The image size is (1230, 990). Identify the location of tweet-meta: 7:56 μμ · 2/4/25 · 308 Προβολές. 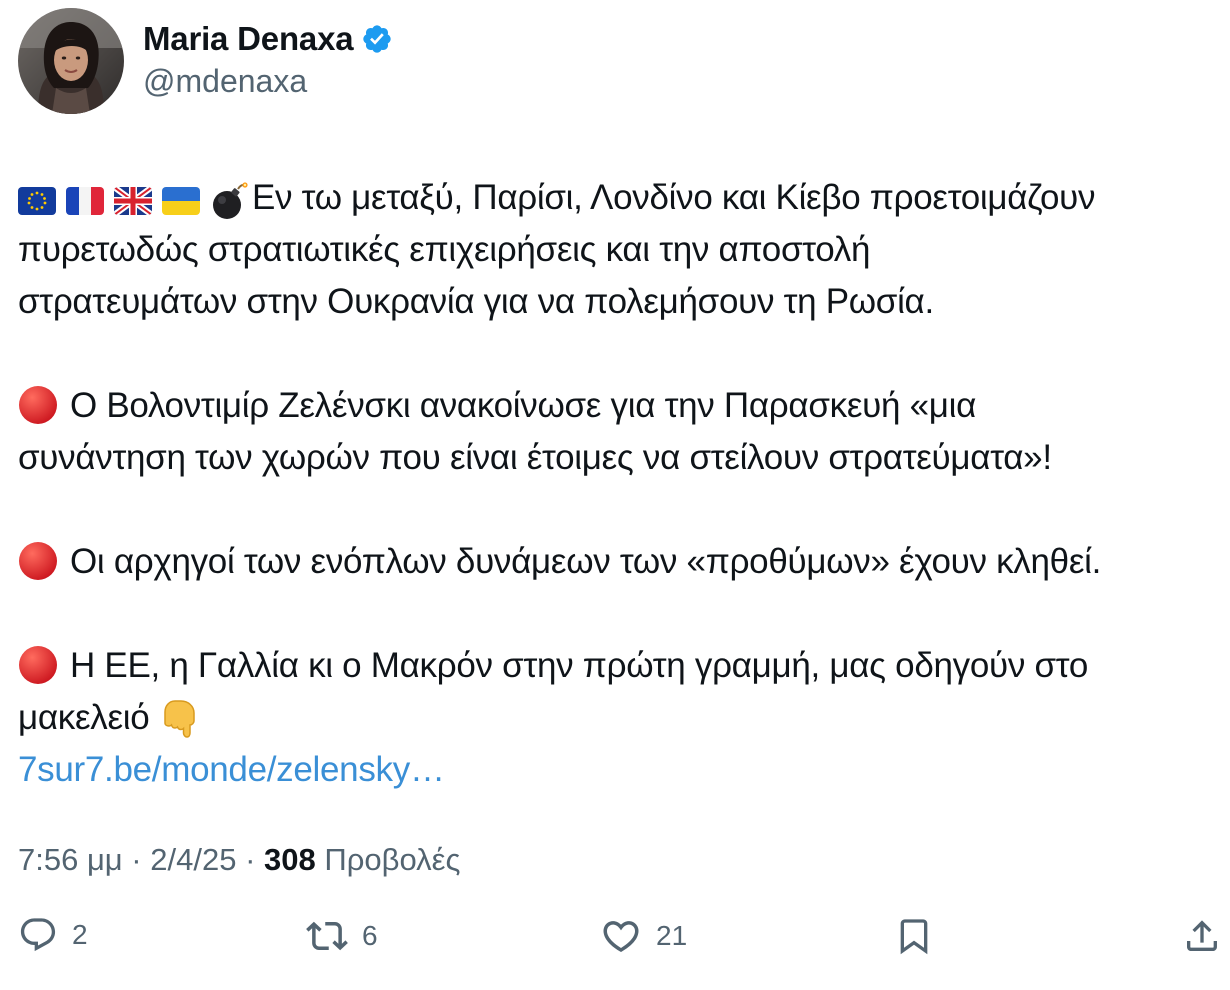
(239, 860).